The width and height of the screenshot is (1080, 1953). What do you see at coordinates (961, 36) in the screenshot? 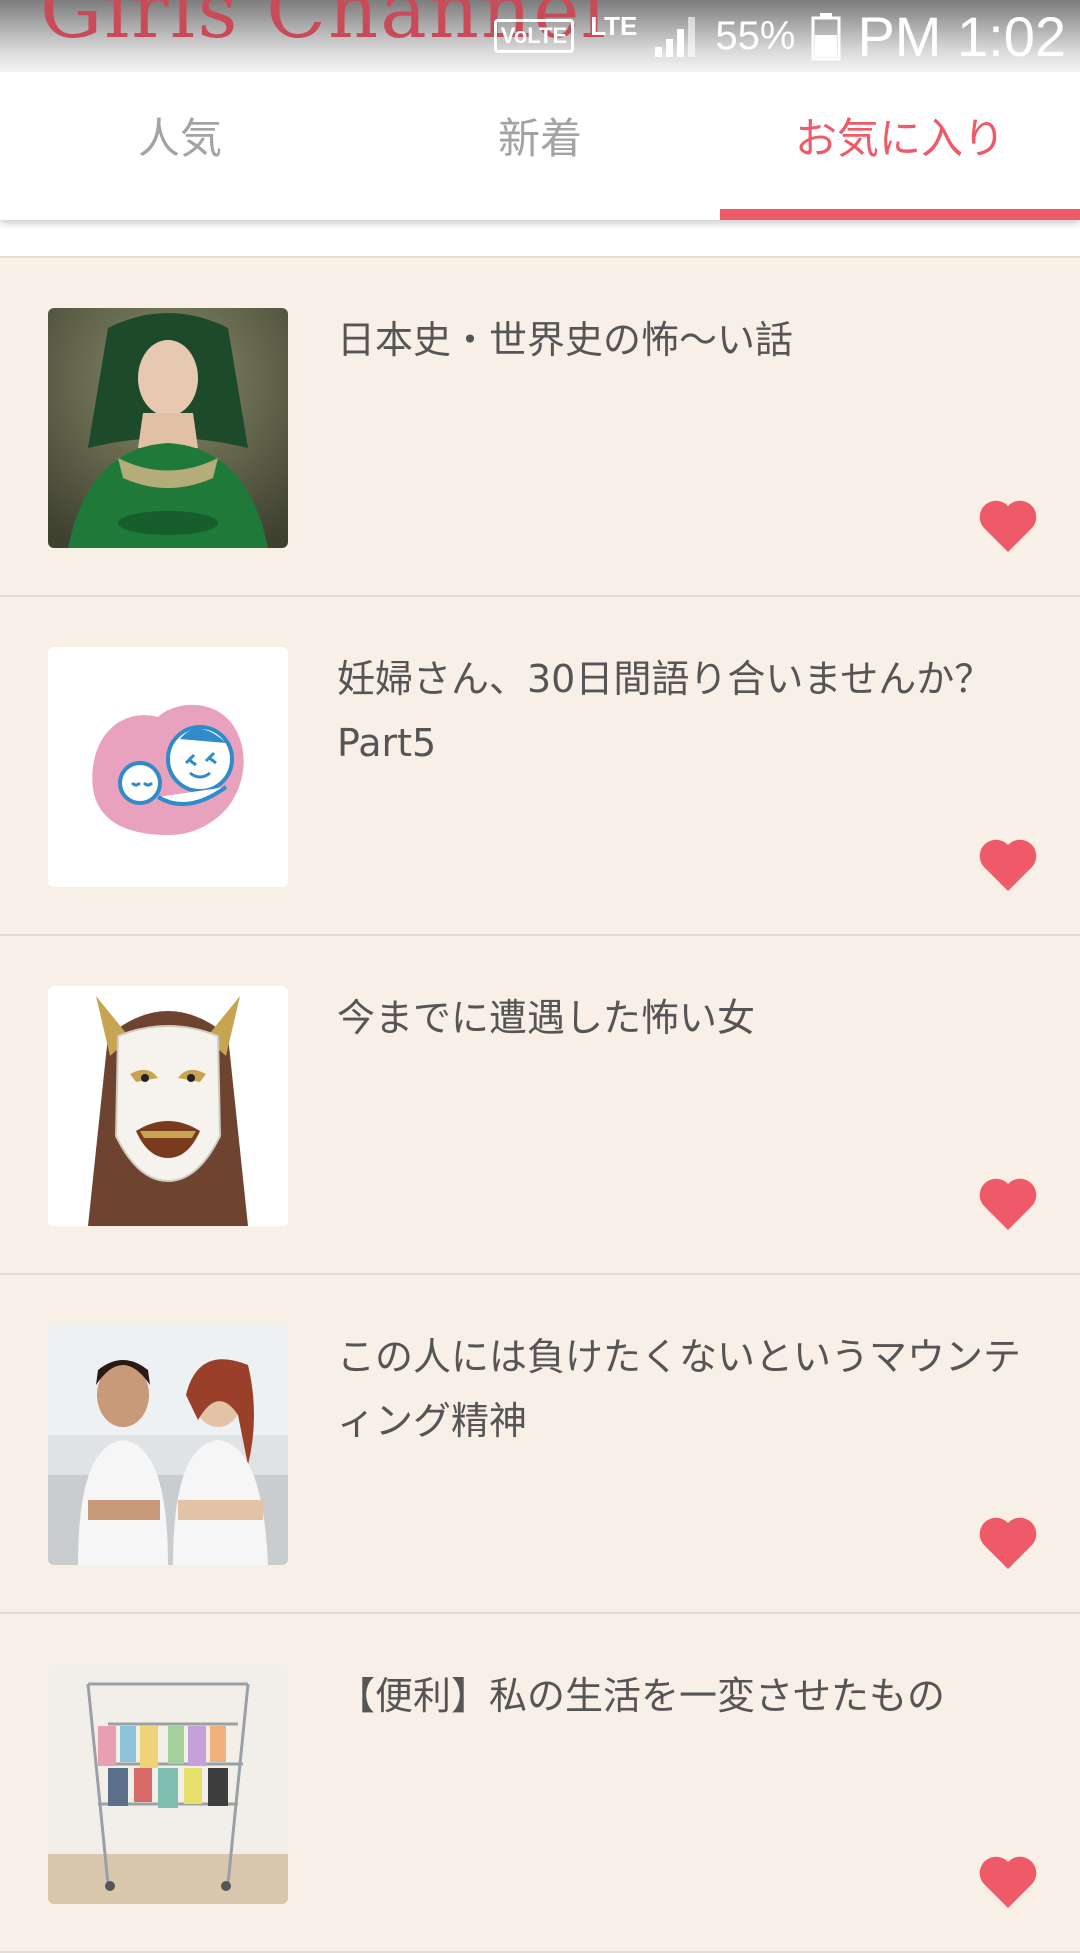
I see `clock: PM 1:02` at bounding box center [961, 36].